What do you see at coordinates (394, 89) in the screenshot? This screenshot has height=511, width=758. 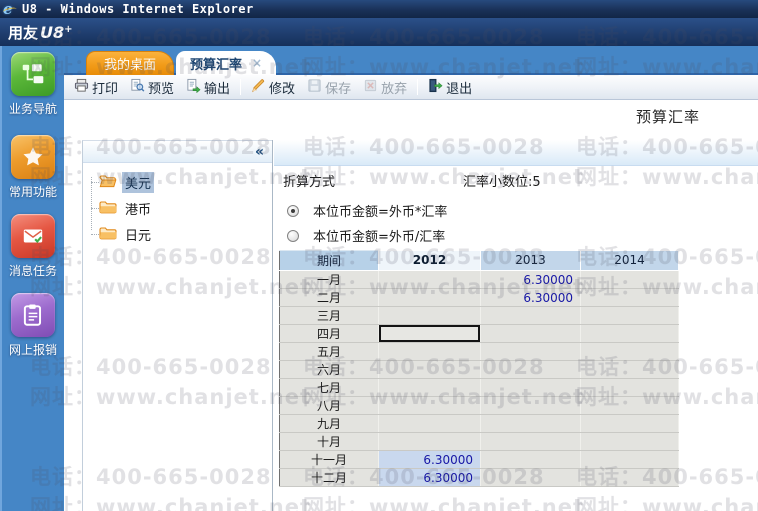 I see `toolbar-button-label: 放弃` at bounding box center [394, 89].